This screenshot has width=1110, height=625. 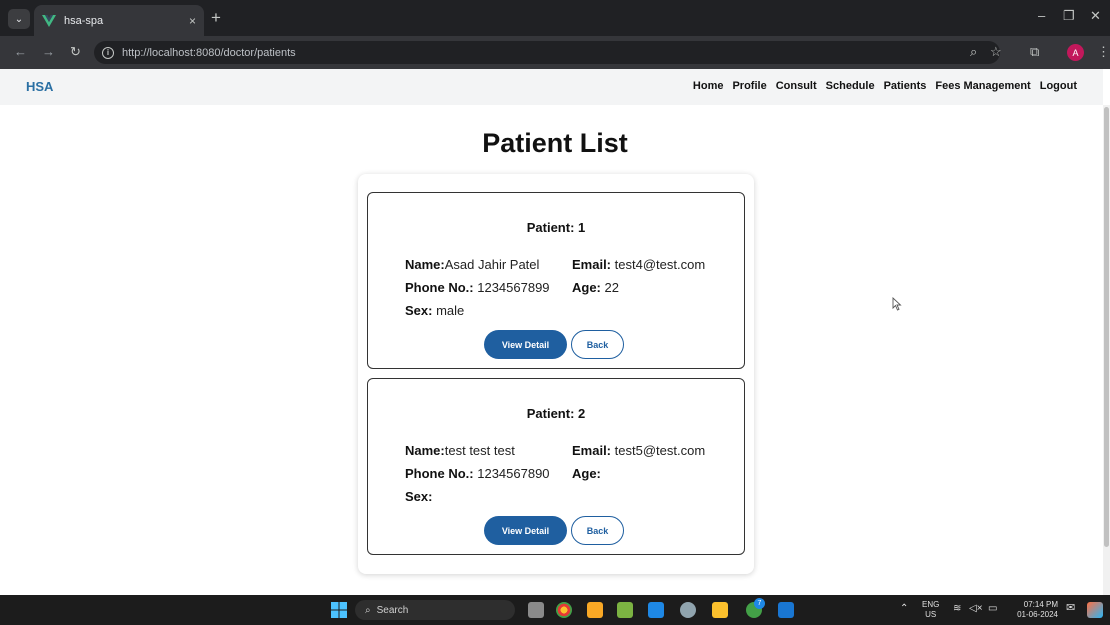 What do you see at coordinates (759, 603) in the screenshot?
I see `notification-badge: 7` at bounding box center [759, 603].